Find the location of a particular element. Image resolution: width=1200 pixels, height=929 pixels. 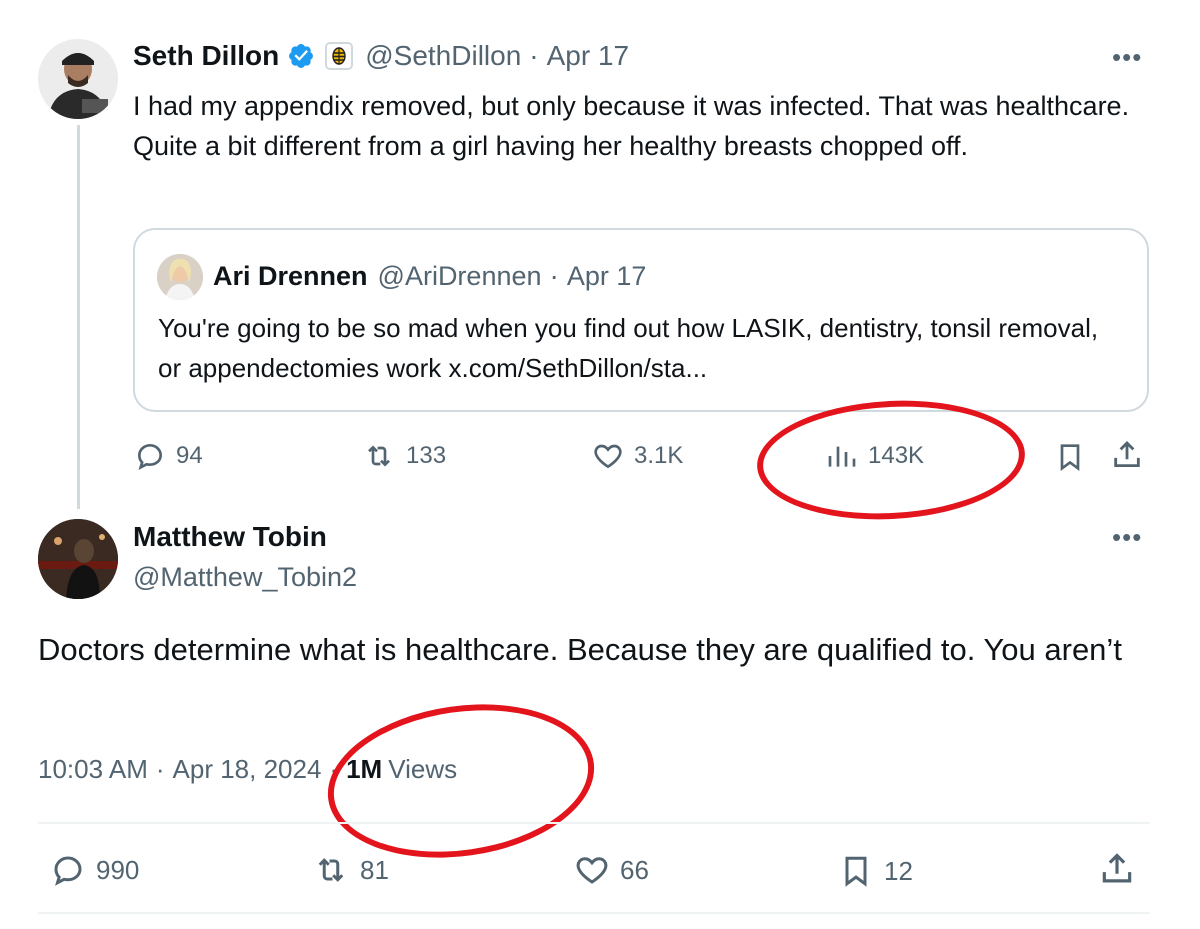

like-count: 66 is located at coordinates (634, 869).